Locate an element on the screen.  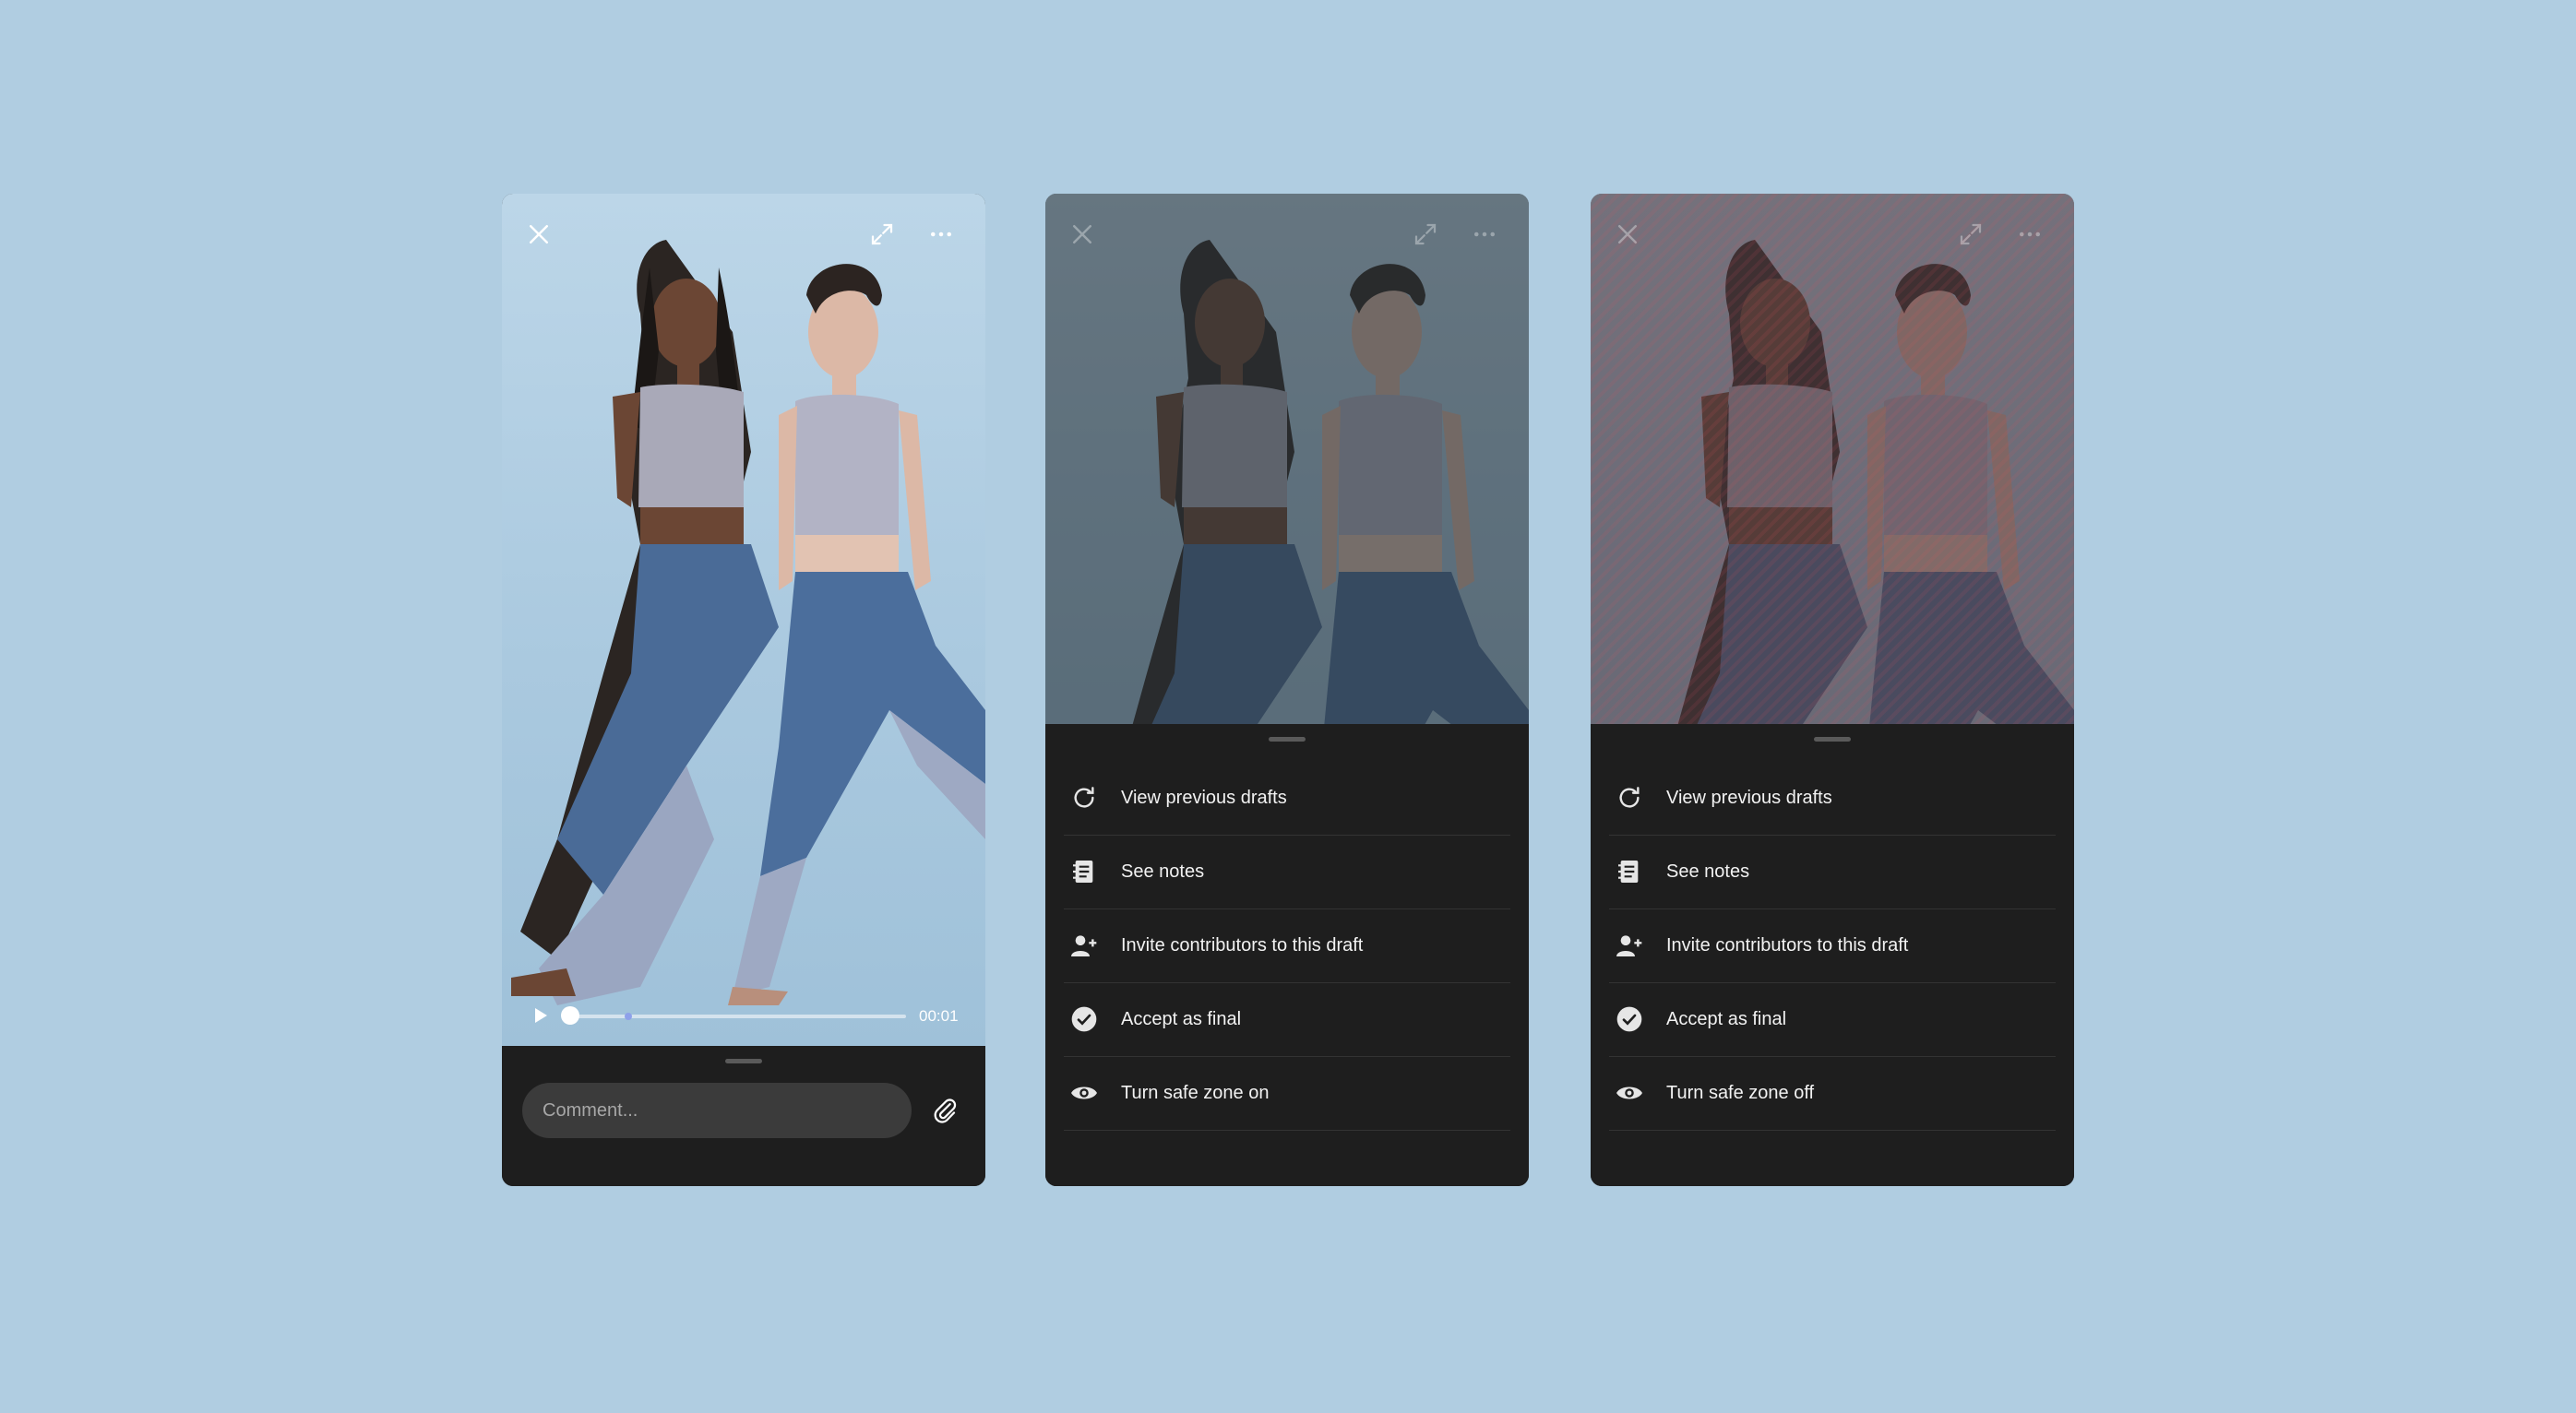
play-icon is located at coordinates (539, 1015).